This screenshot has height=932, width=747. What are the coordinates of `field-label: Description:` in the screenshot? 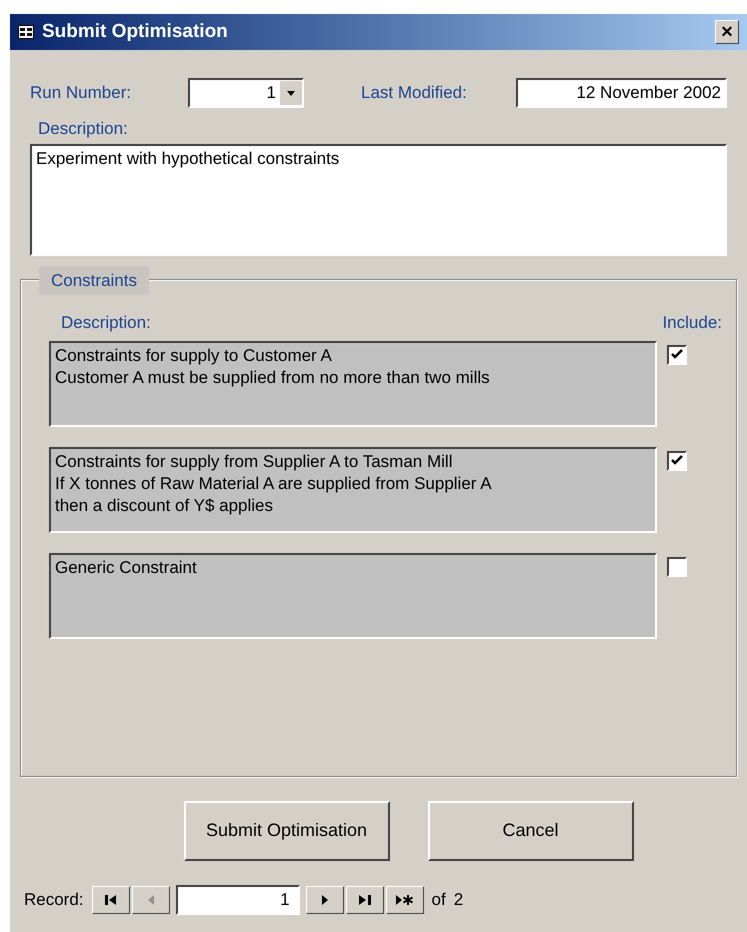 It's located at (83, 129).